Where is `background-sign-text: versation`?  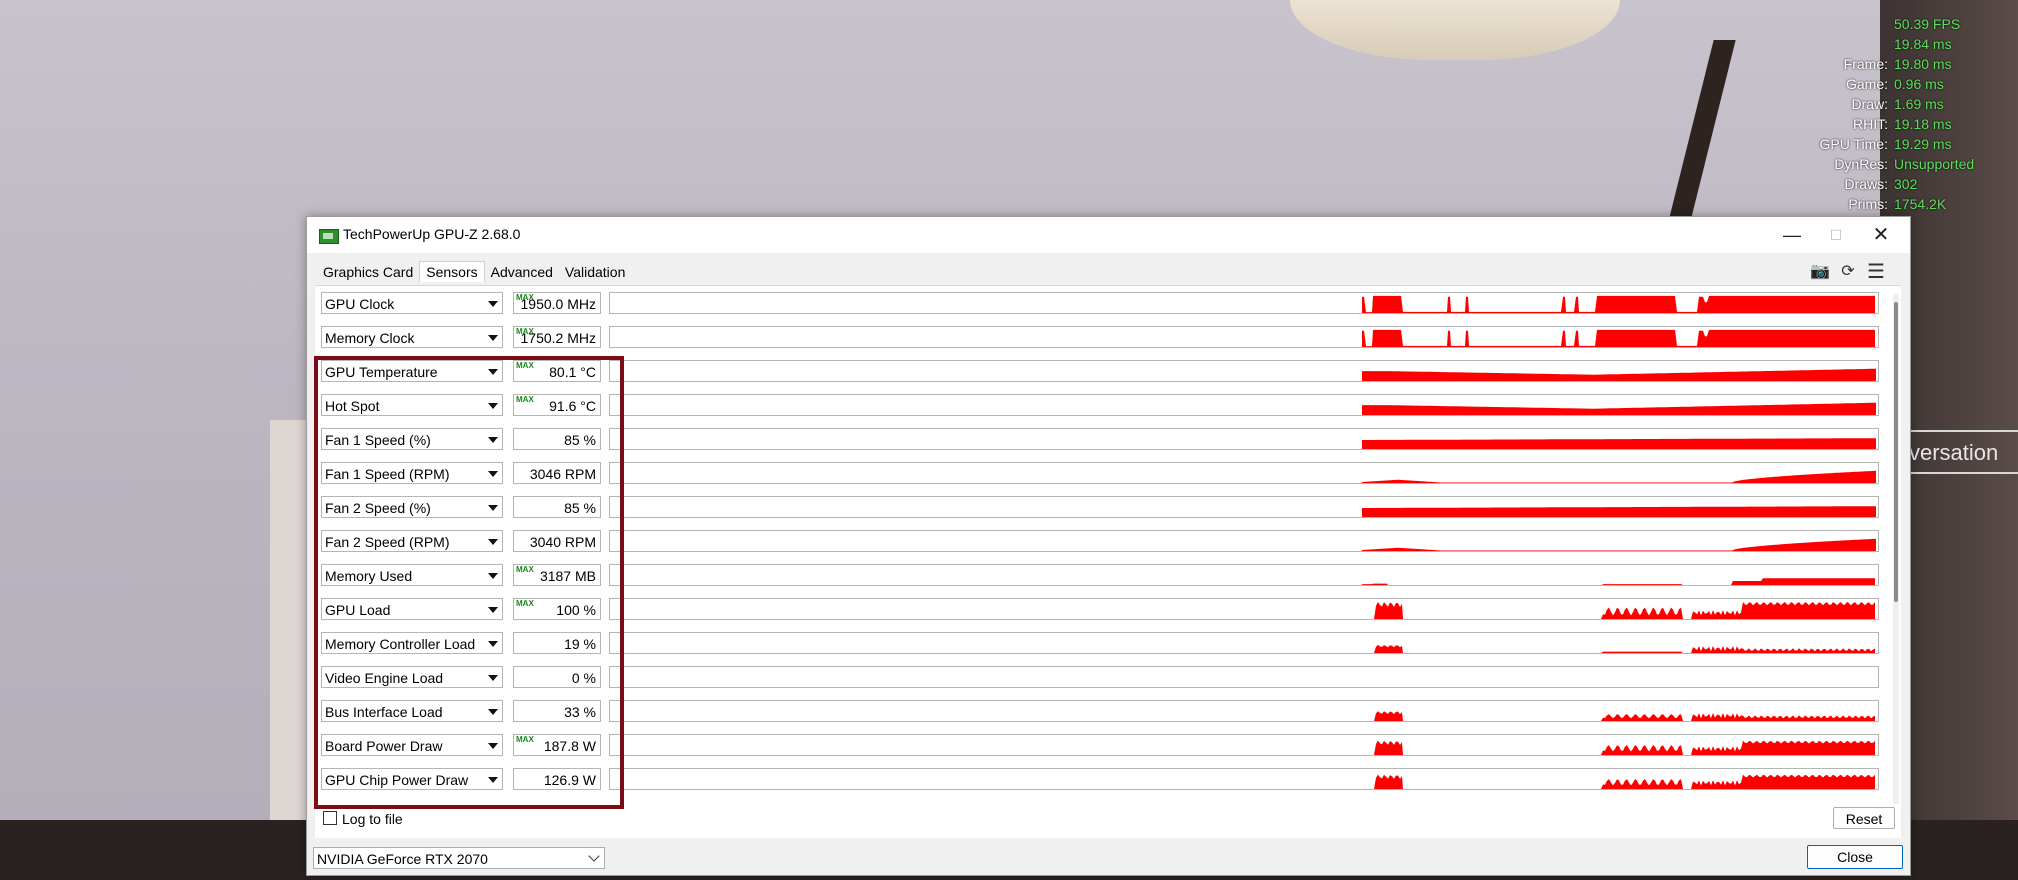 background-sign-text: versation is located at coordinates (1954, 452).